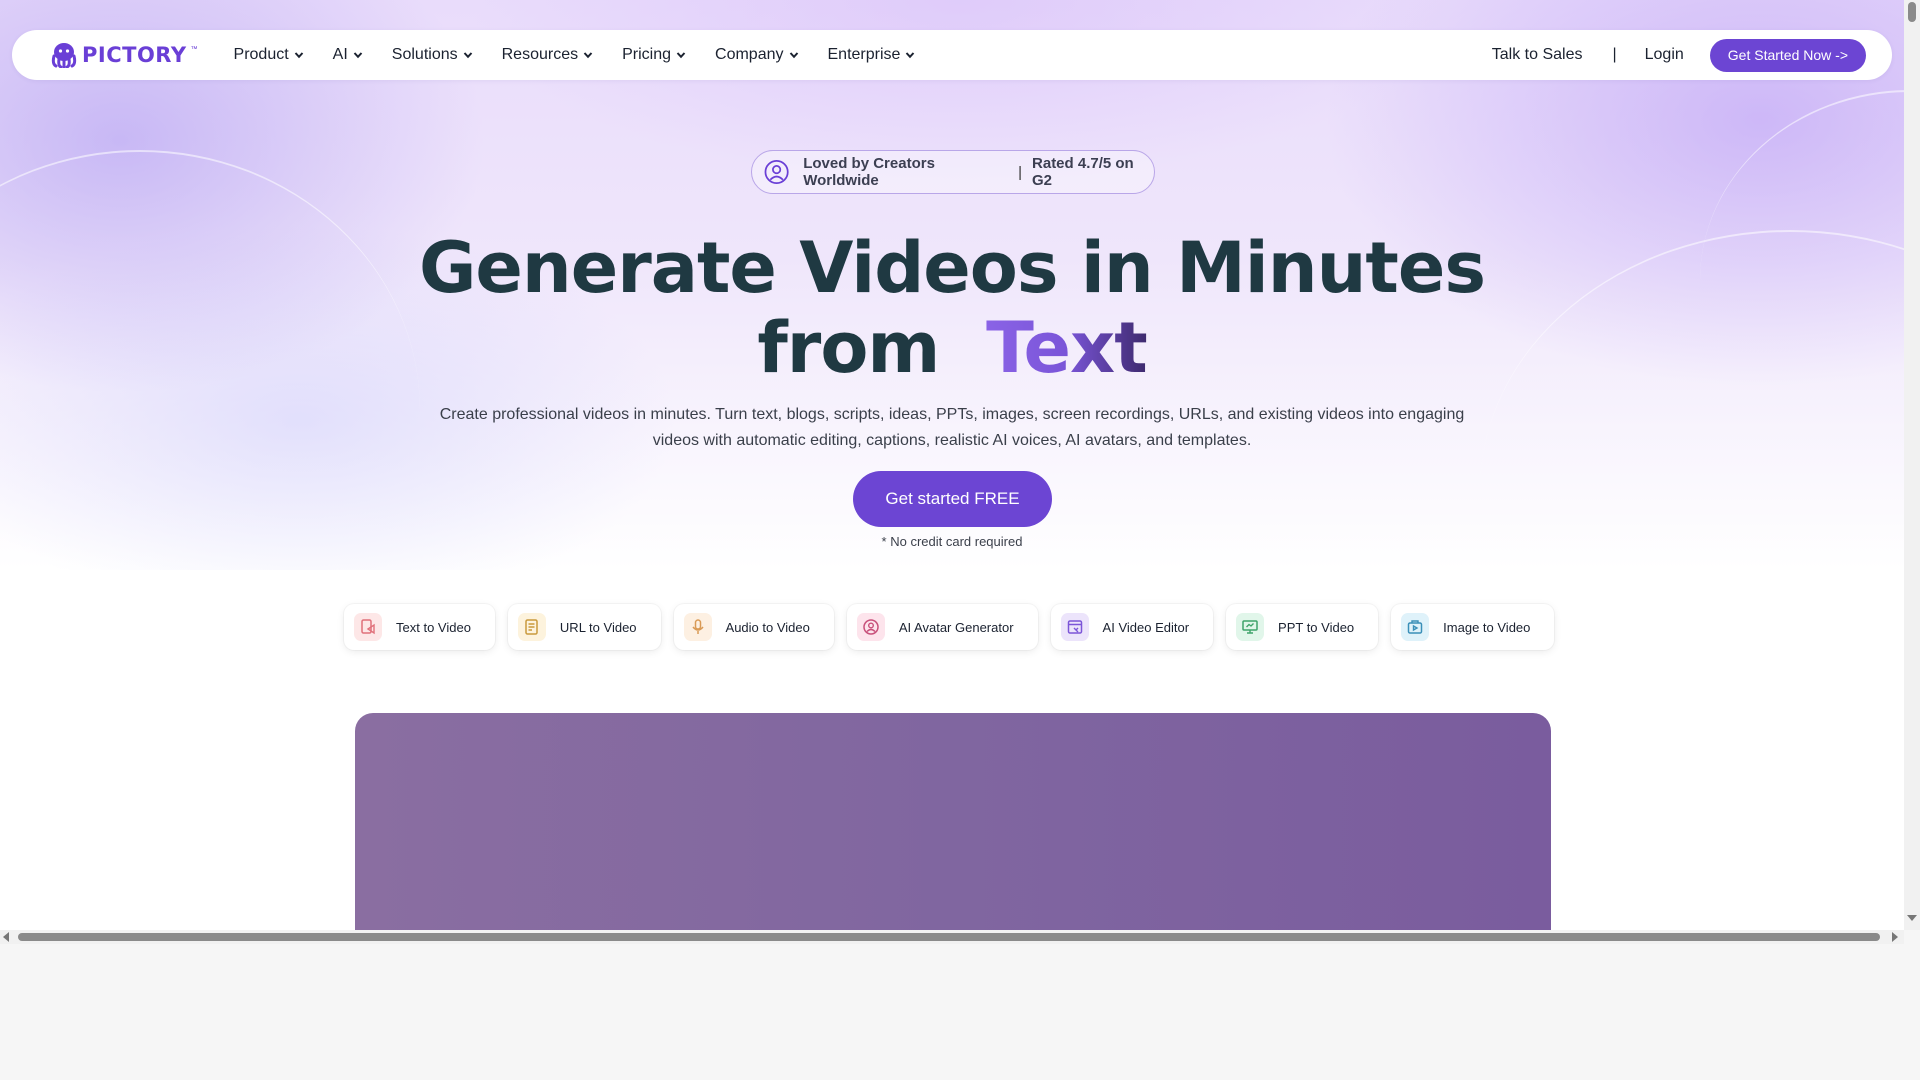  I want to click on nav-item-company: Company, so click(756, 55).